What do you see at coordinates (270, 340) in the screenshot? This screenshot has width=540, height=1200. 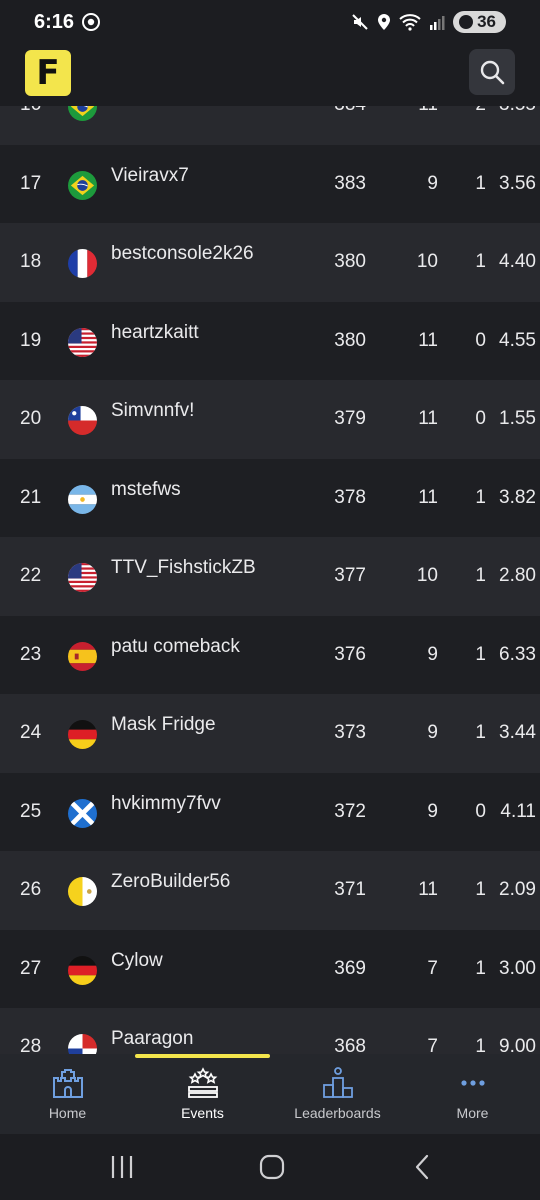 I see `leaderboard-row: 19 heartzkaitt 380 11 0 4.55` at bounding box center [270, 340].